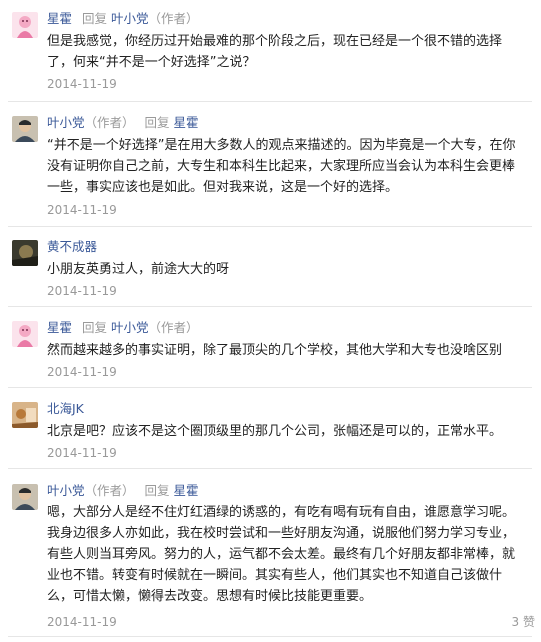  What do you see at coordinates (25, 253) in the screenshot?
I see `dark-photo-avatar-icon` at bounding box center [25, 253].